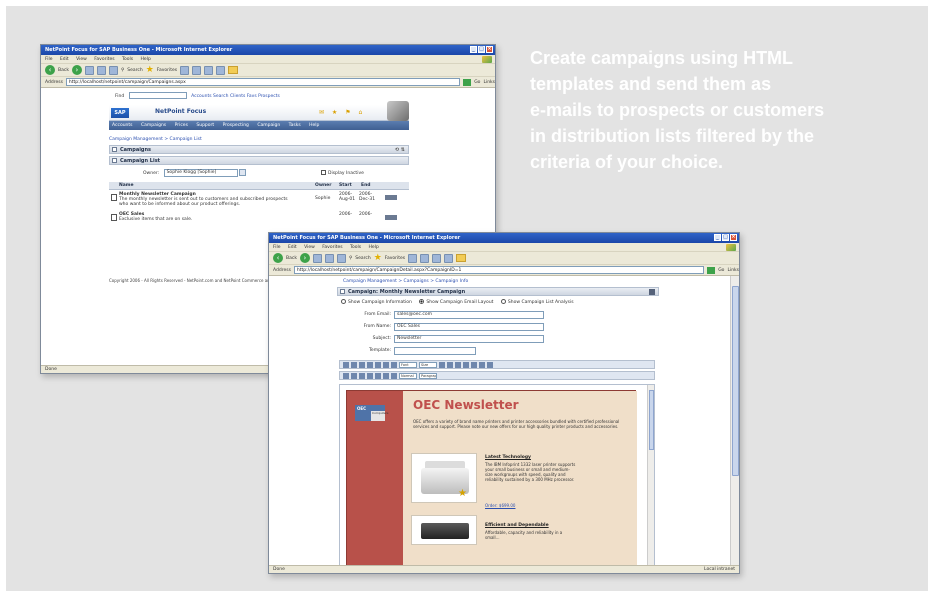 The height and width of the screenshot is (597, 934). Describe the element at coordinates (450, 364) in the screenshot. I see `bold-icon` at that location.